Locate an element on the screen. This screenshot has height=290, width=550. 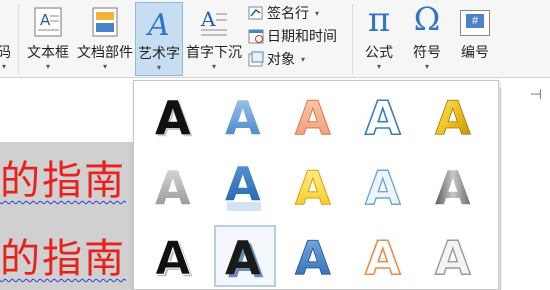
partial-button: 码 ▾ is located at coordinates (7, 39).